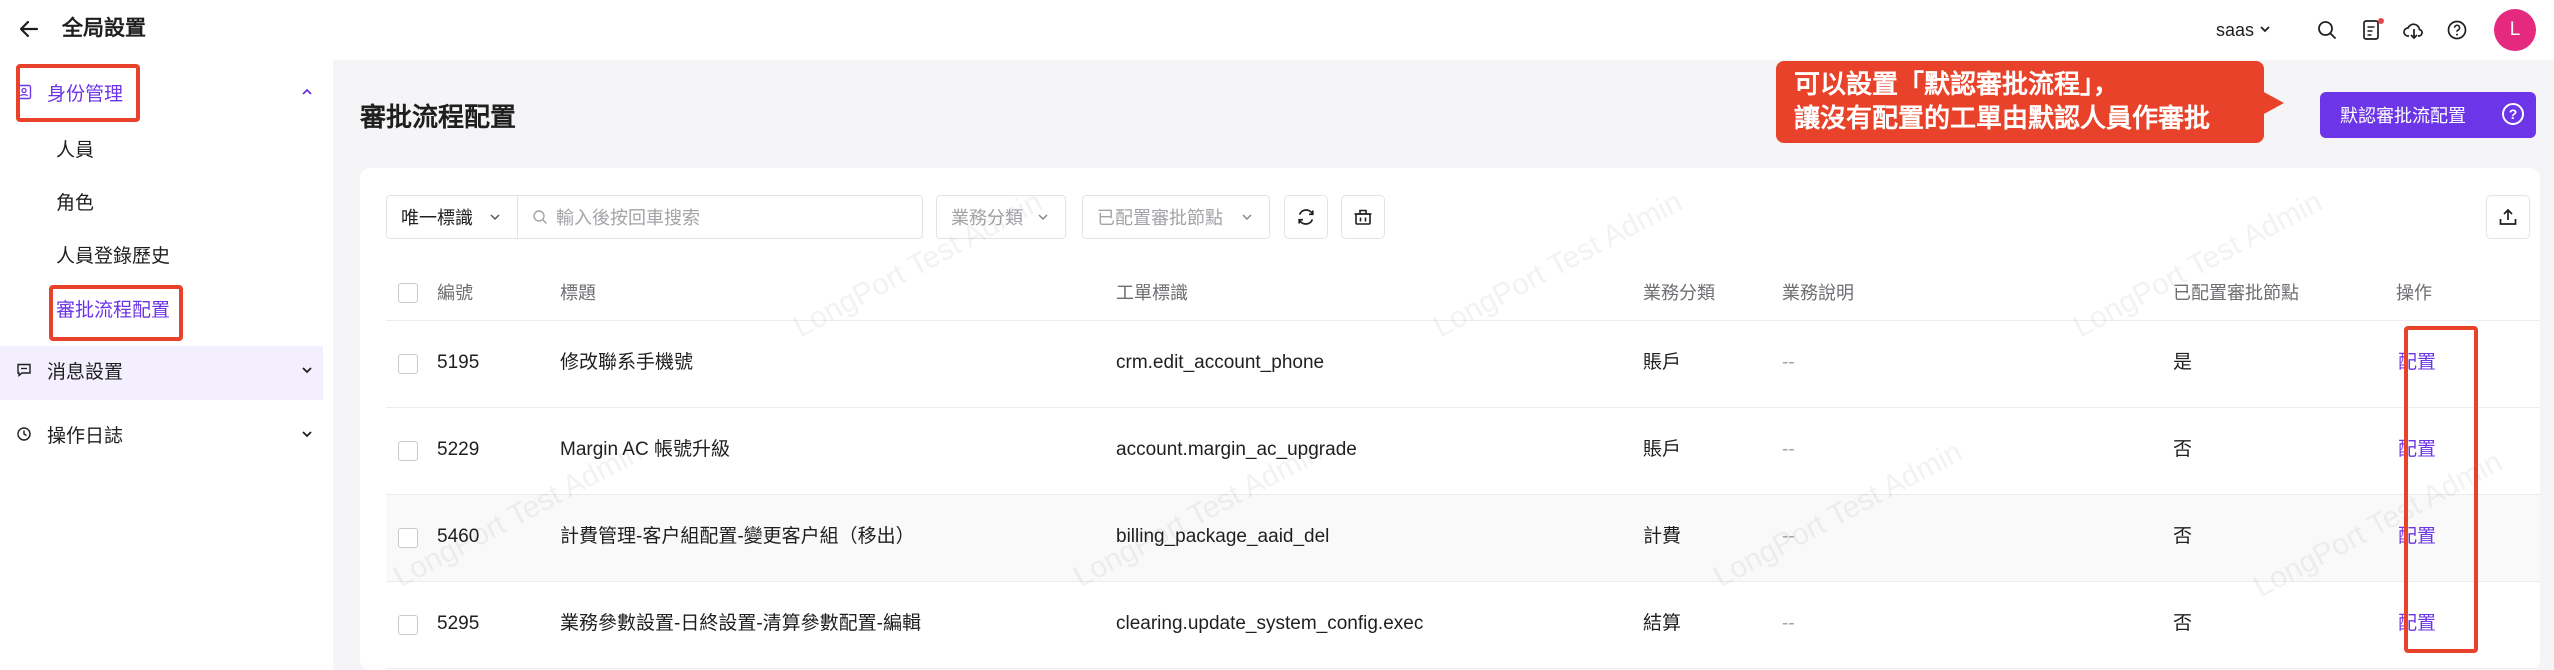 This screenshot has height=670, width=2554. What do you see at coordinates (455, 293) in the screenshot?
I see `column-header: 編號` at bounding box center [455, 293].